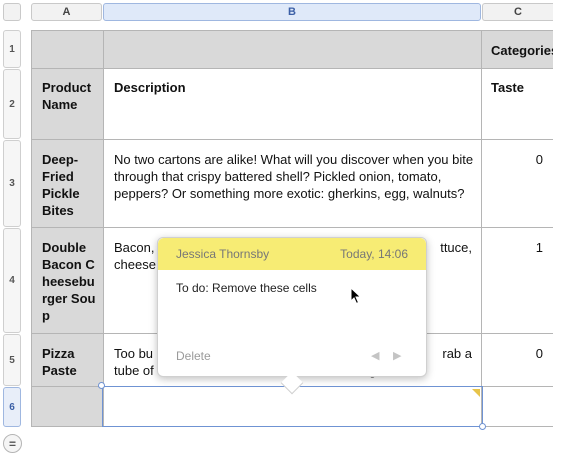  What do you see at coordinates (292, 49) in the screenshot?
I see `header-row-fill` at bounding box center [292, 49].